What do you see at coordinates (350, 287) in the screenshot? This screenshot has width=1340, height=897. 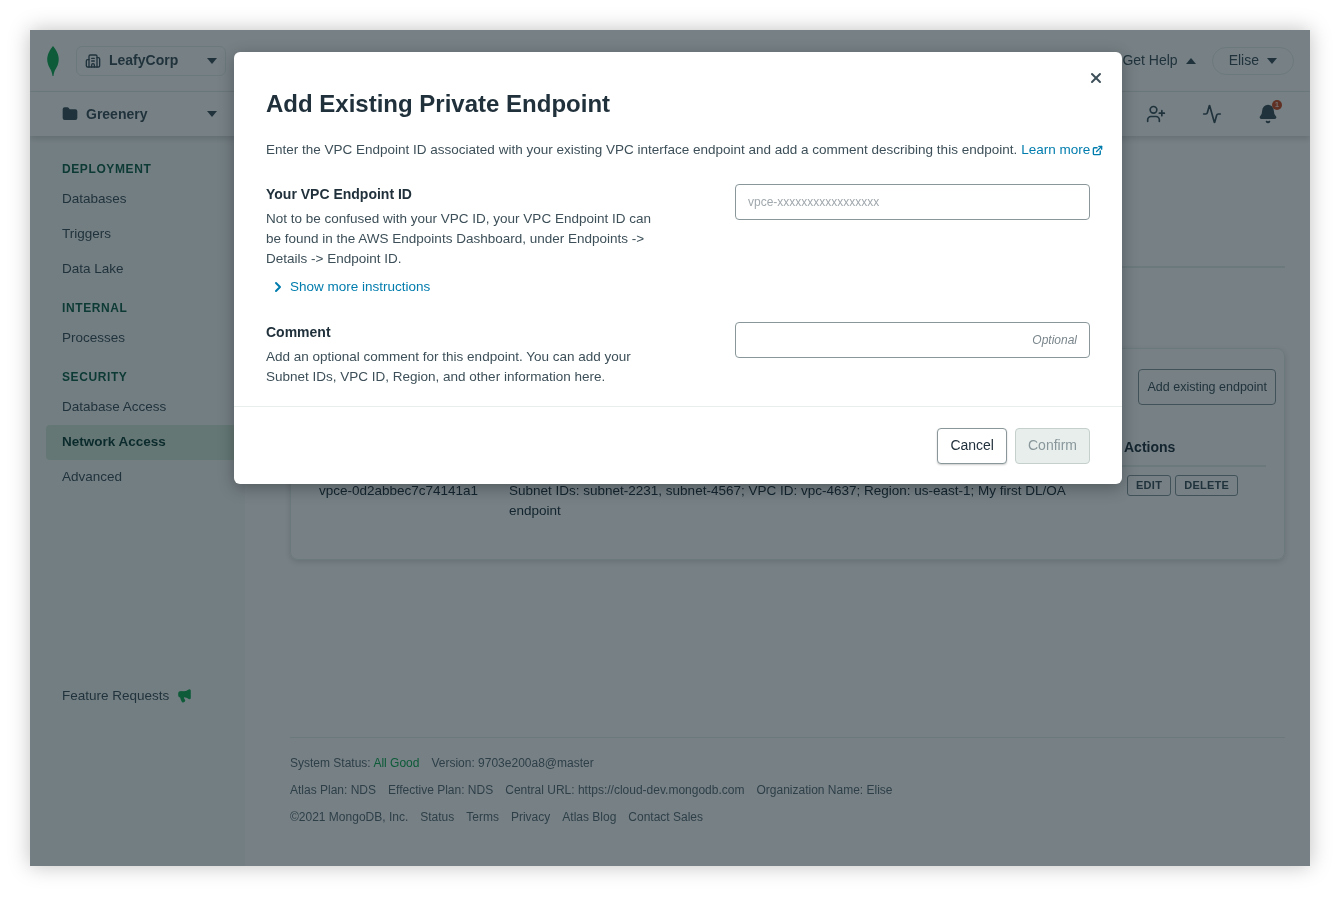 I see `show-more-link: Show more instructions` at bounding box center [350, 287].